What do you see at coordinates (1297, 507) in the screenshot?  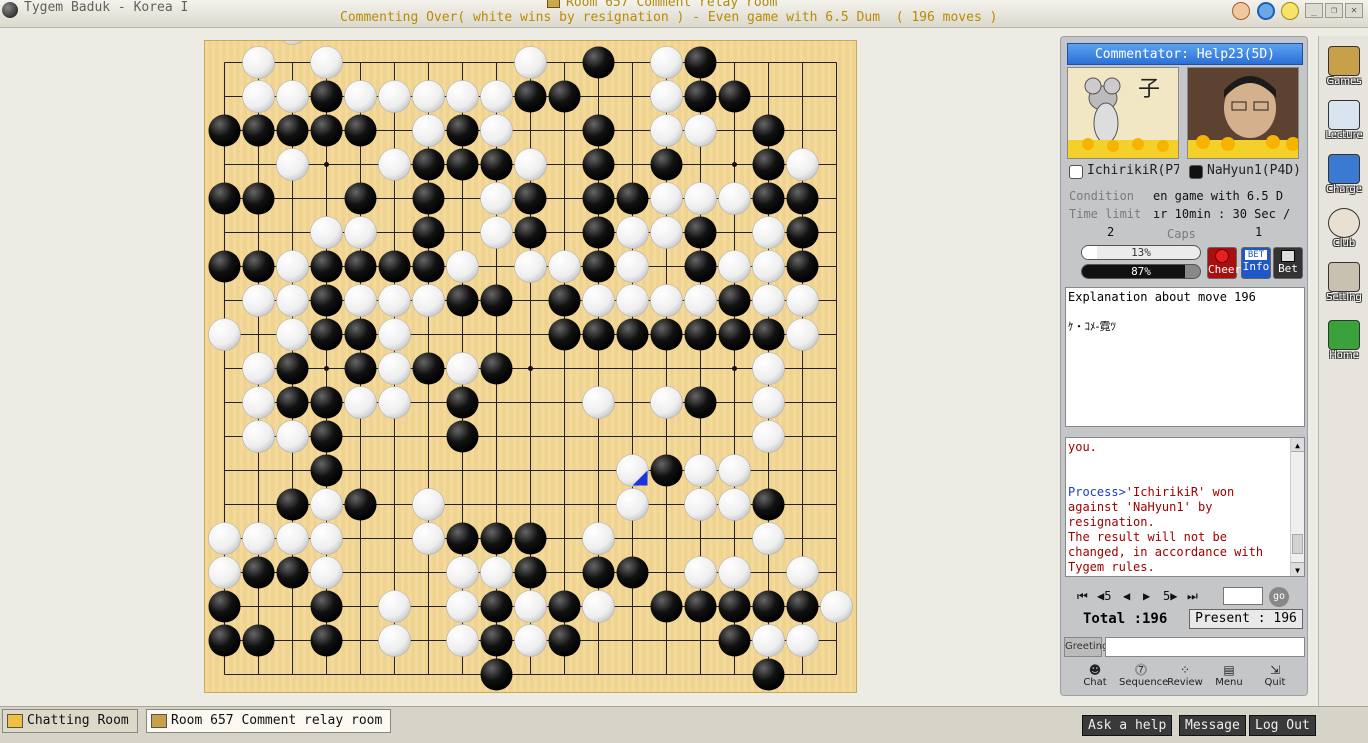 I see `chat-scrollbar: ▲ ▼` at bounding box center [1297, 507].